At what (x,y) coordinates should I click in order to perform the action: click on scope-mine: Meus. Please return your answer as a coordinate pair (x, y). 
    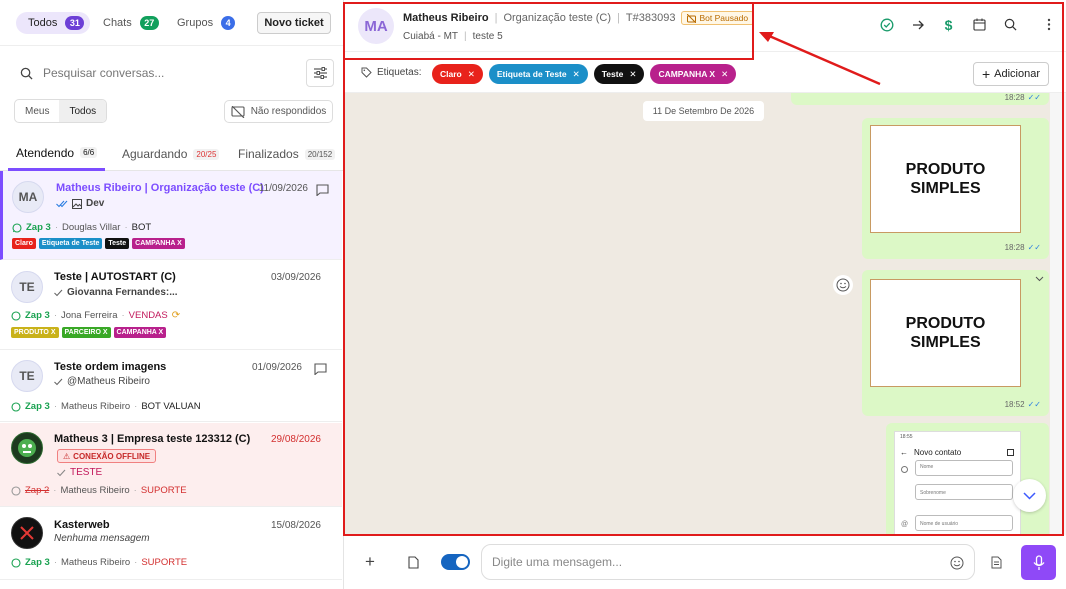
    Looking at the image, I should click on (37, 111).